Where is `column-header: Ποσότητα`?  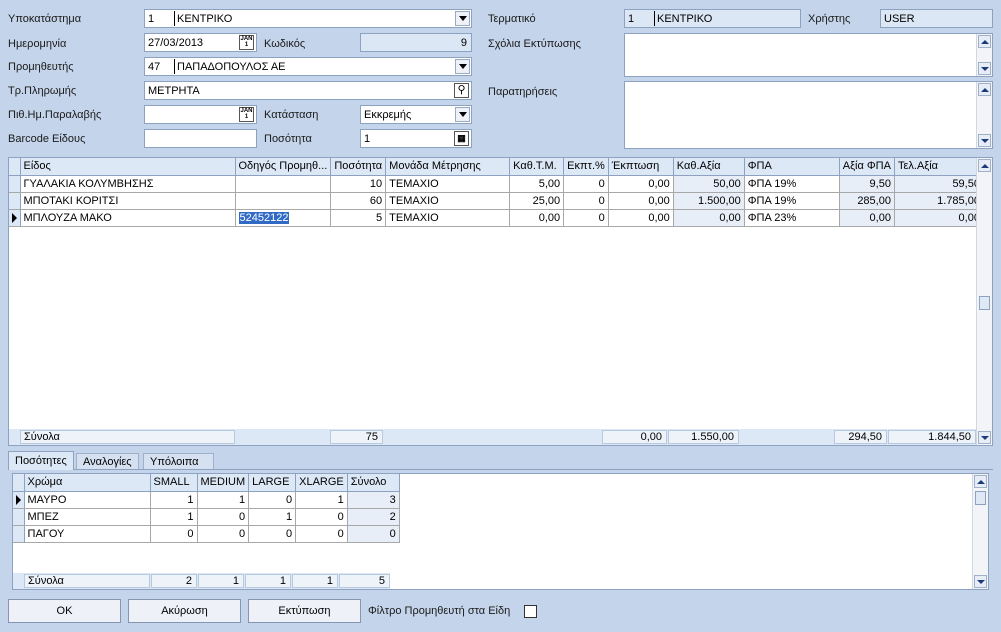 column-header: Ποσότητα is located at coordinates (358, 167).